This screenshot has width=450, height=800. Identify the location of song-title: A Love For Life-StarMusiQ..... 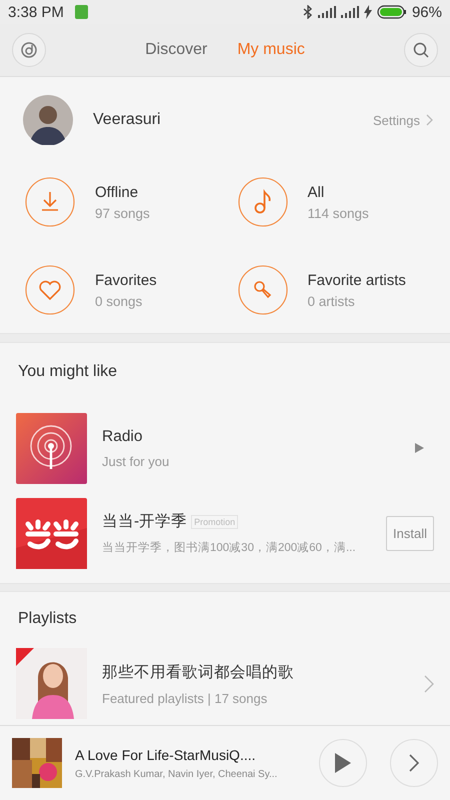
(166, 754).